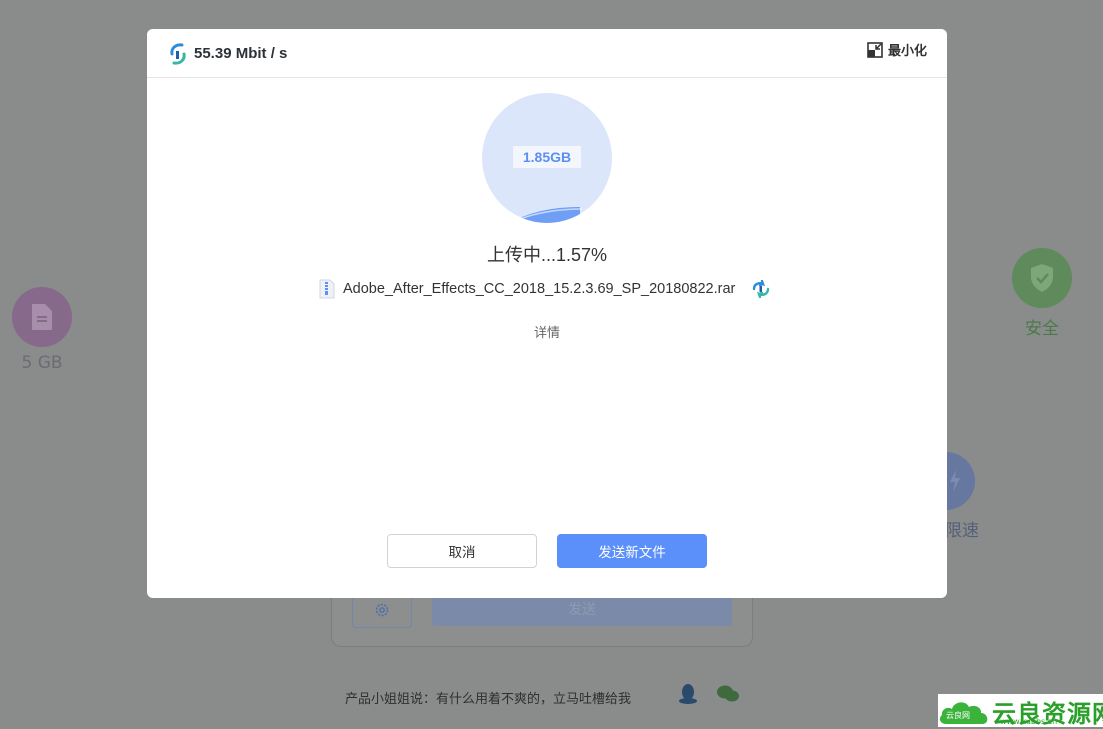 This screenshot has width=1103, height=729. I want to click on watermark-cloud-text: 云良网, so click(958, 715).